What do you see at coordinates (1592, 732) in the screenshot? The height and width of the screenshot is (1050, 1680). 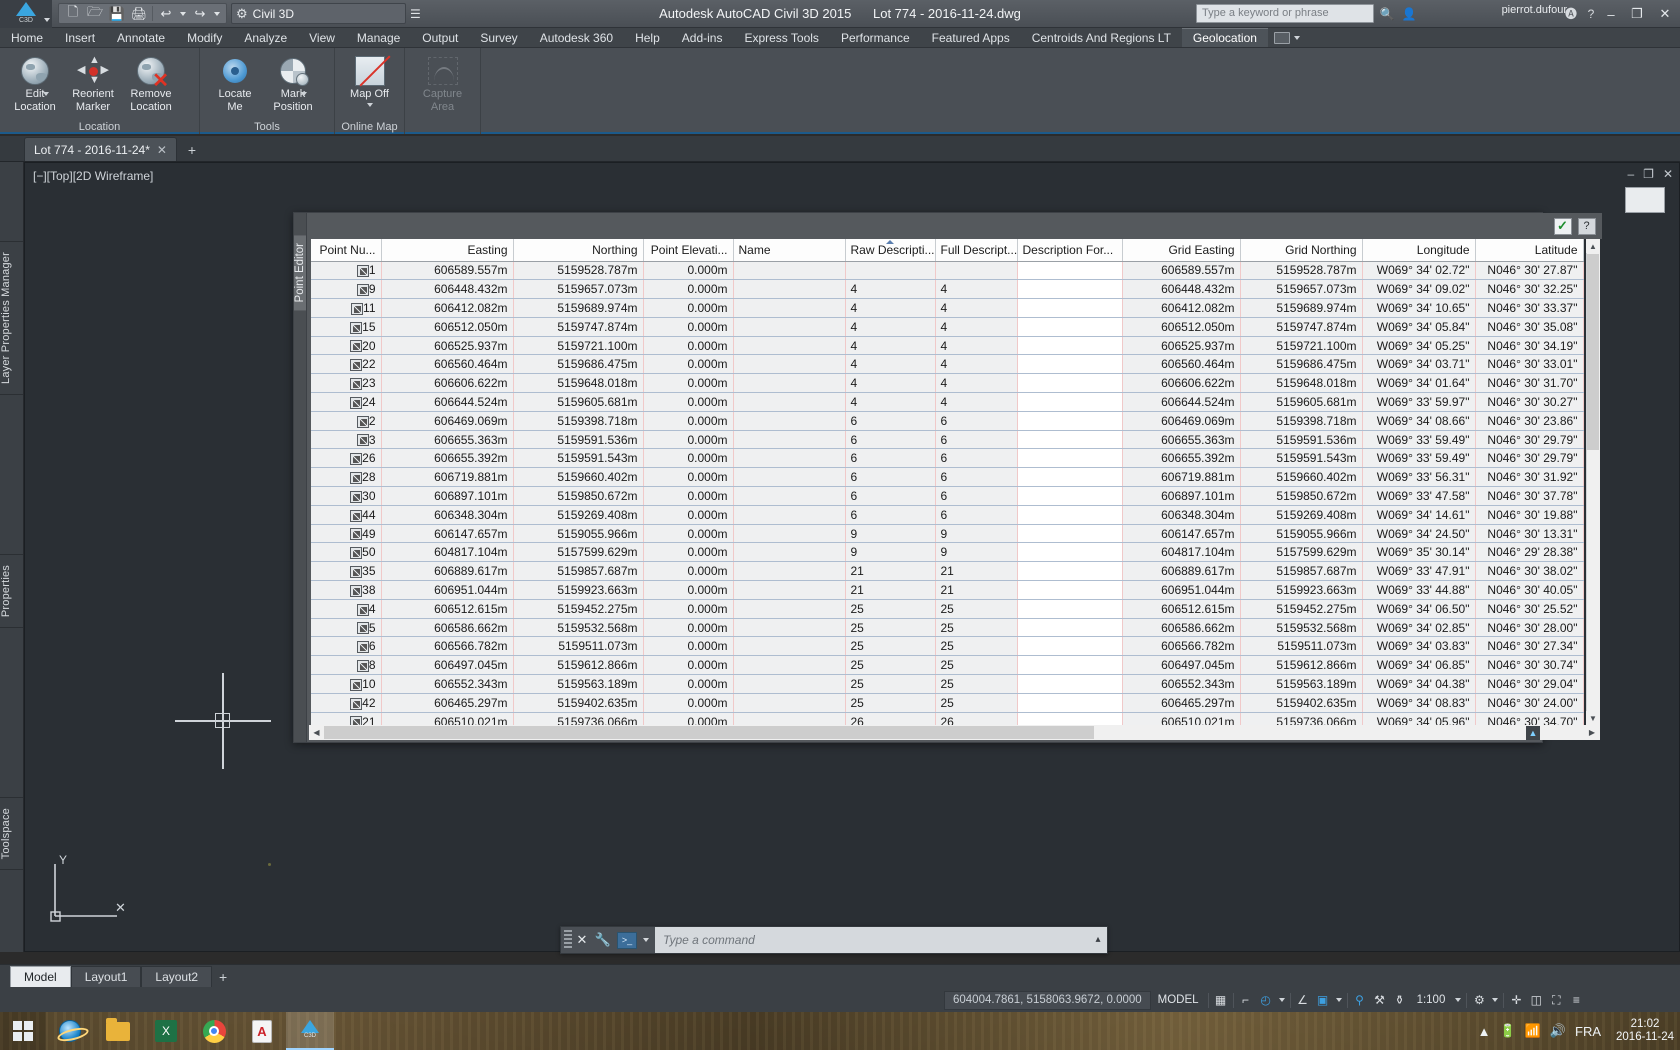 I see `scroll-right-icon: ▶` at bounding box center [1592, 732].